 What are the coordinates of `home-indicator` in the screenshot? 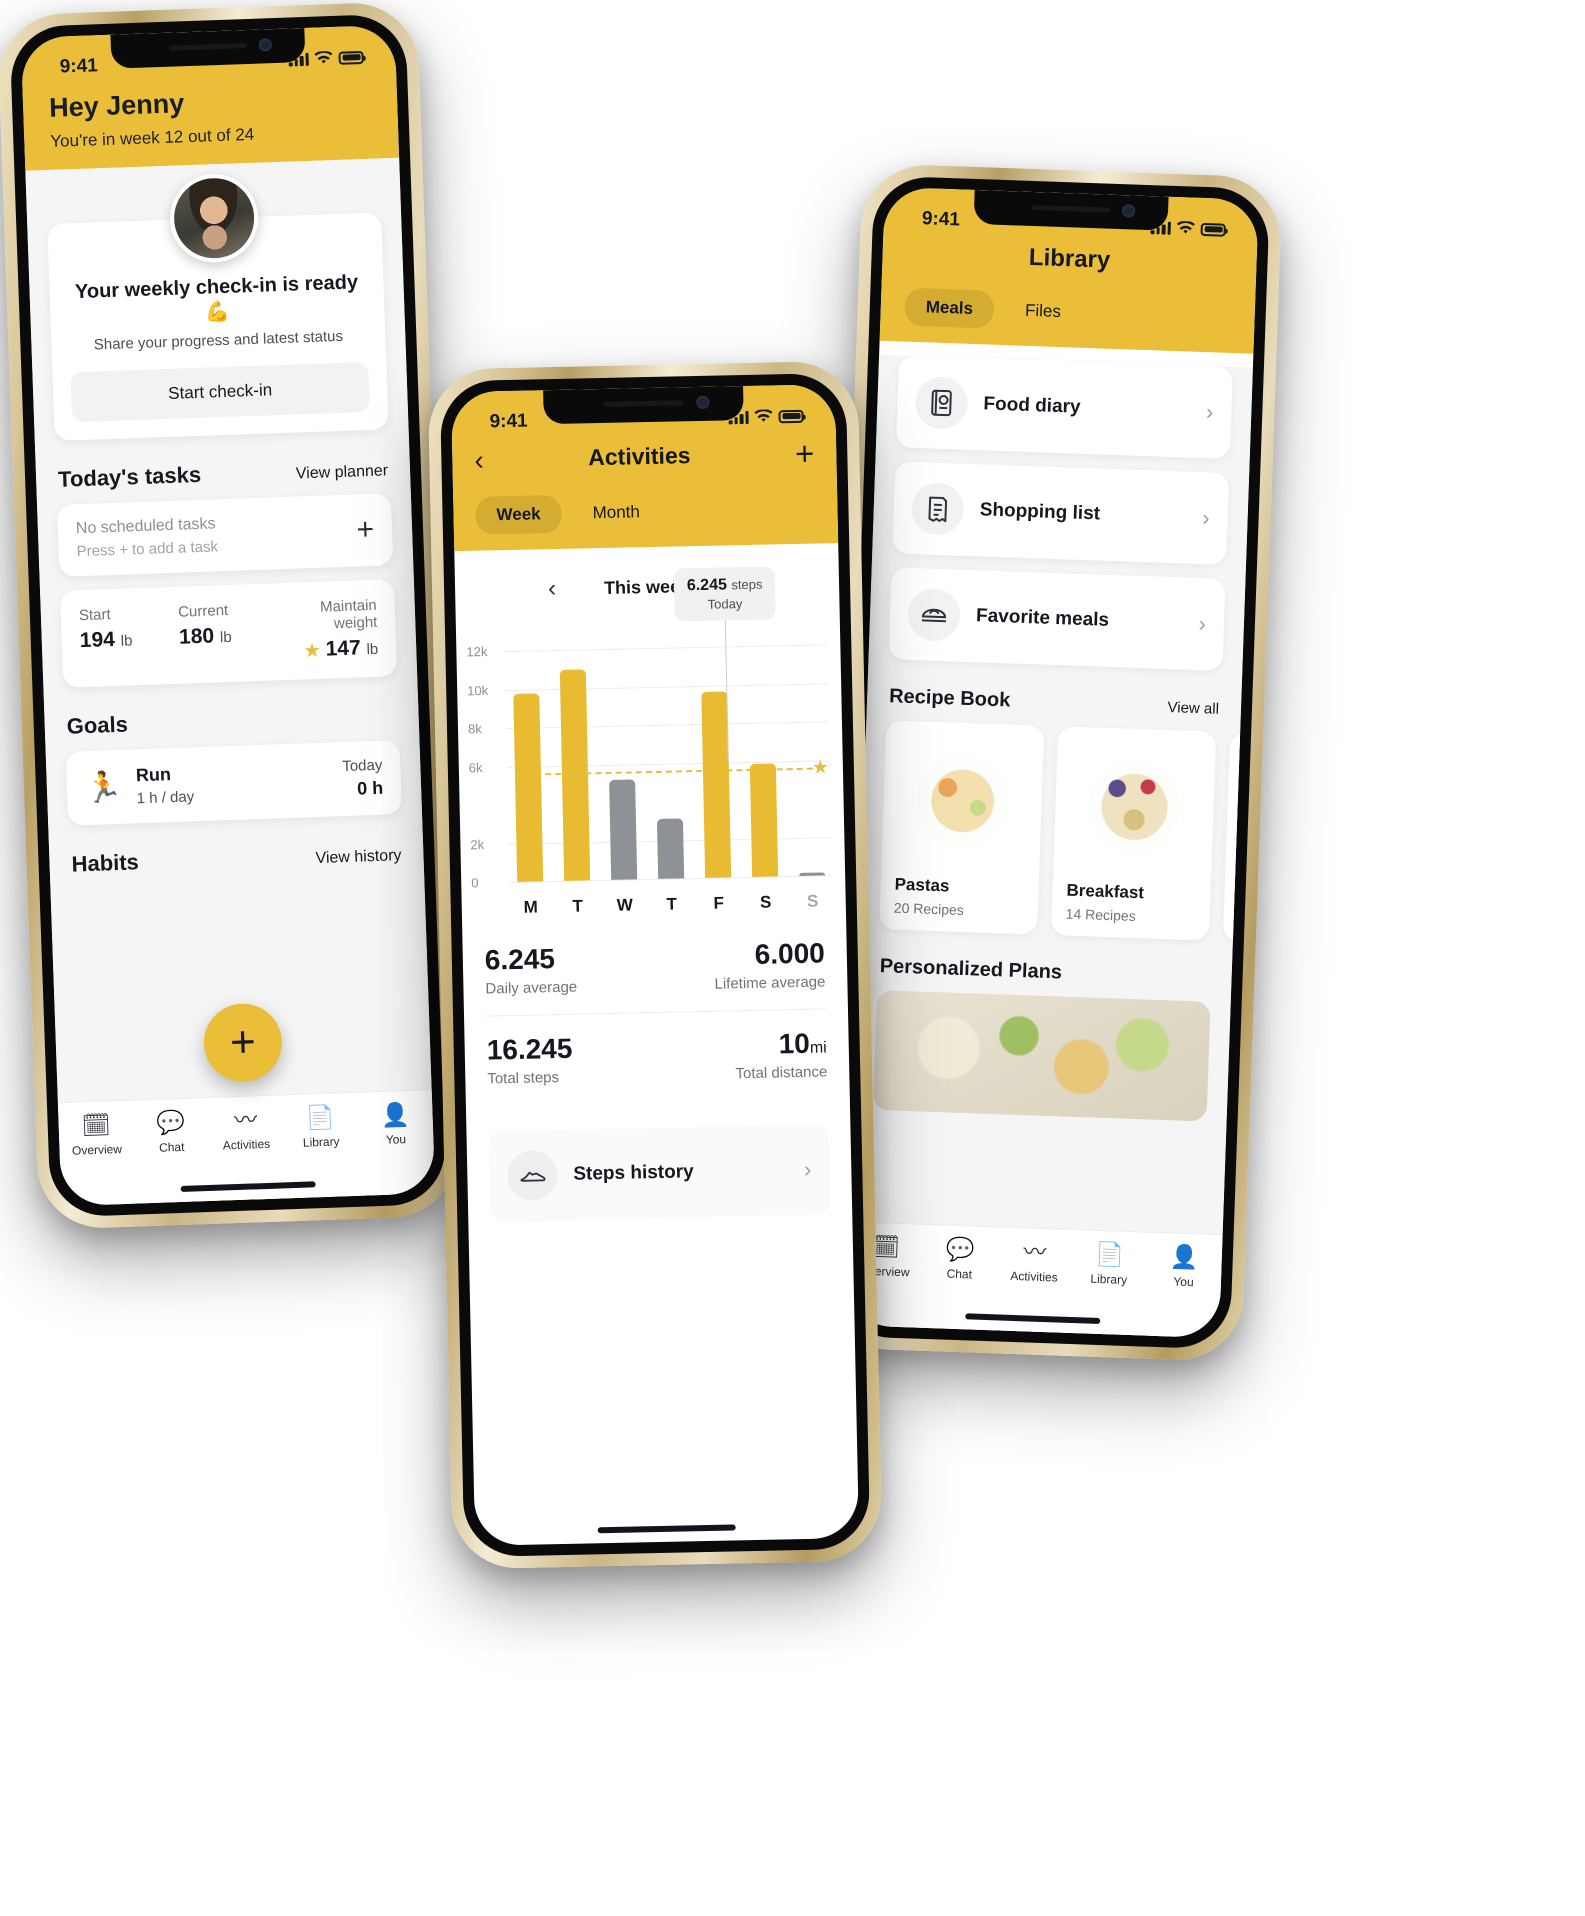 It's located at (666, 1529).